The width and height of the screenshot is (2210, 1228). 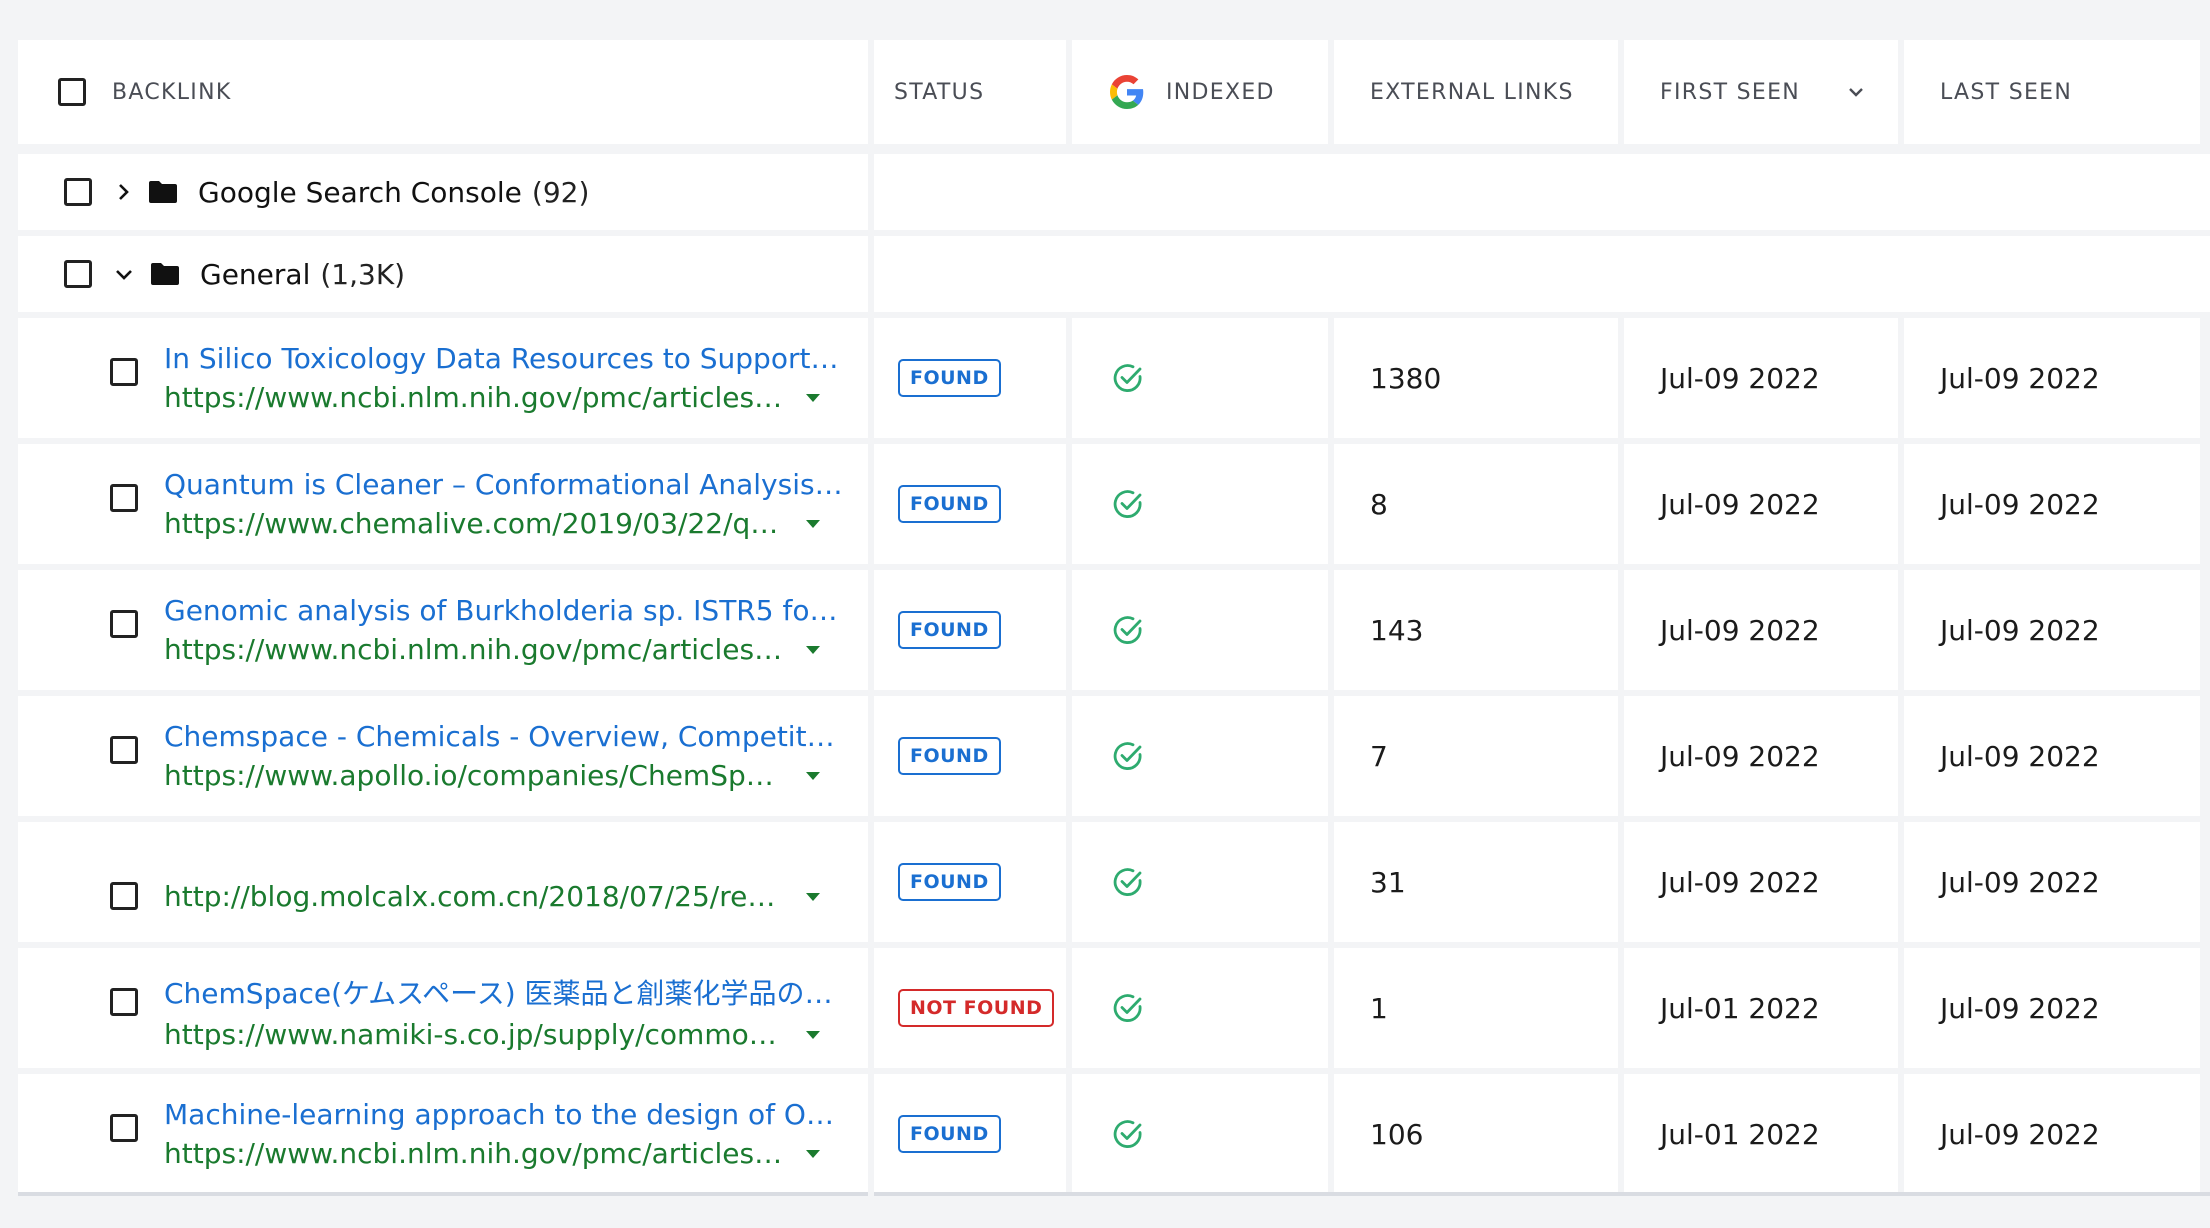 I want to click on google-g-icon, so click(x=1127, y=92).